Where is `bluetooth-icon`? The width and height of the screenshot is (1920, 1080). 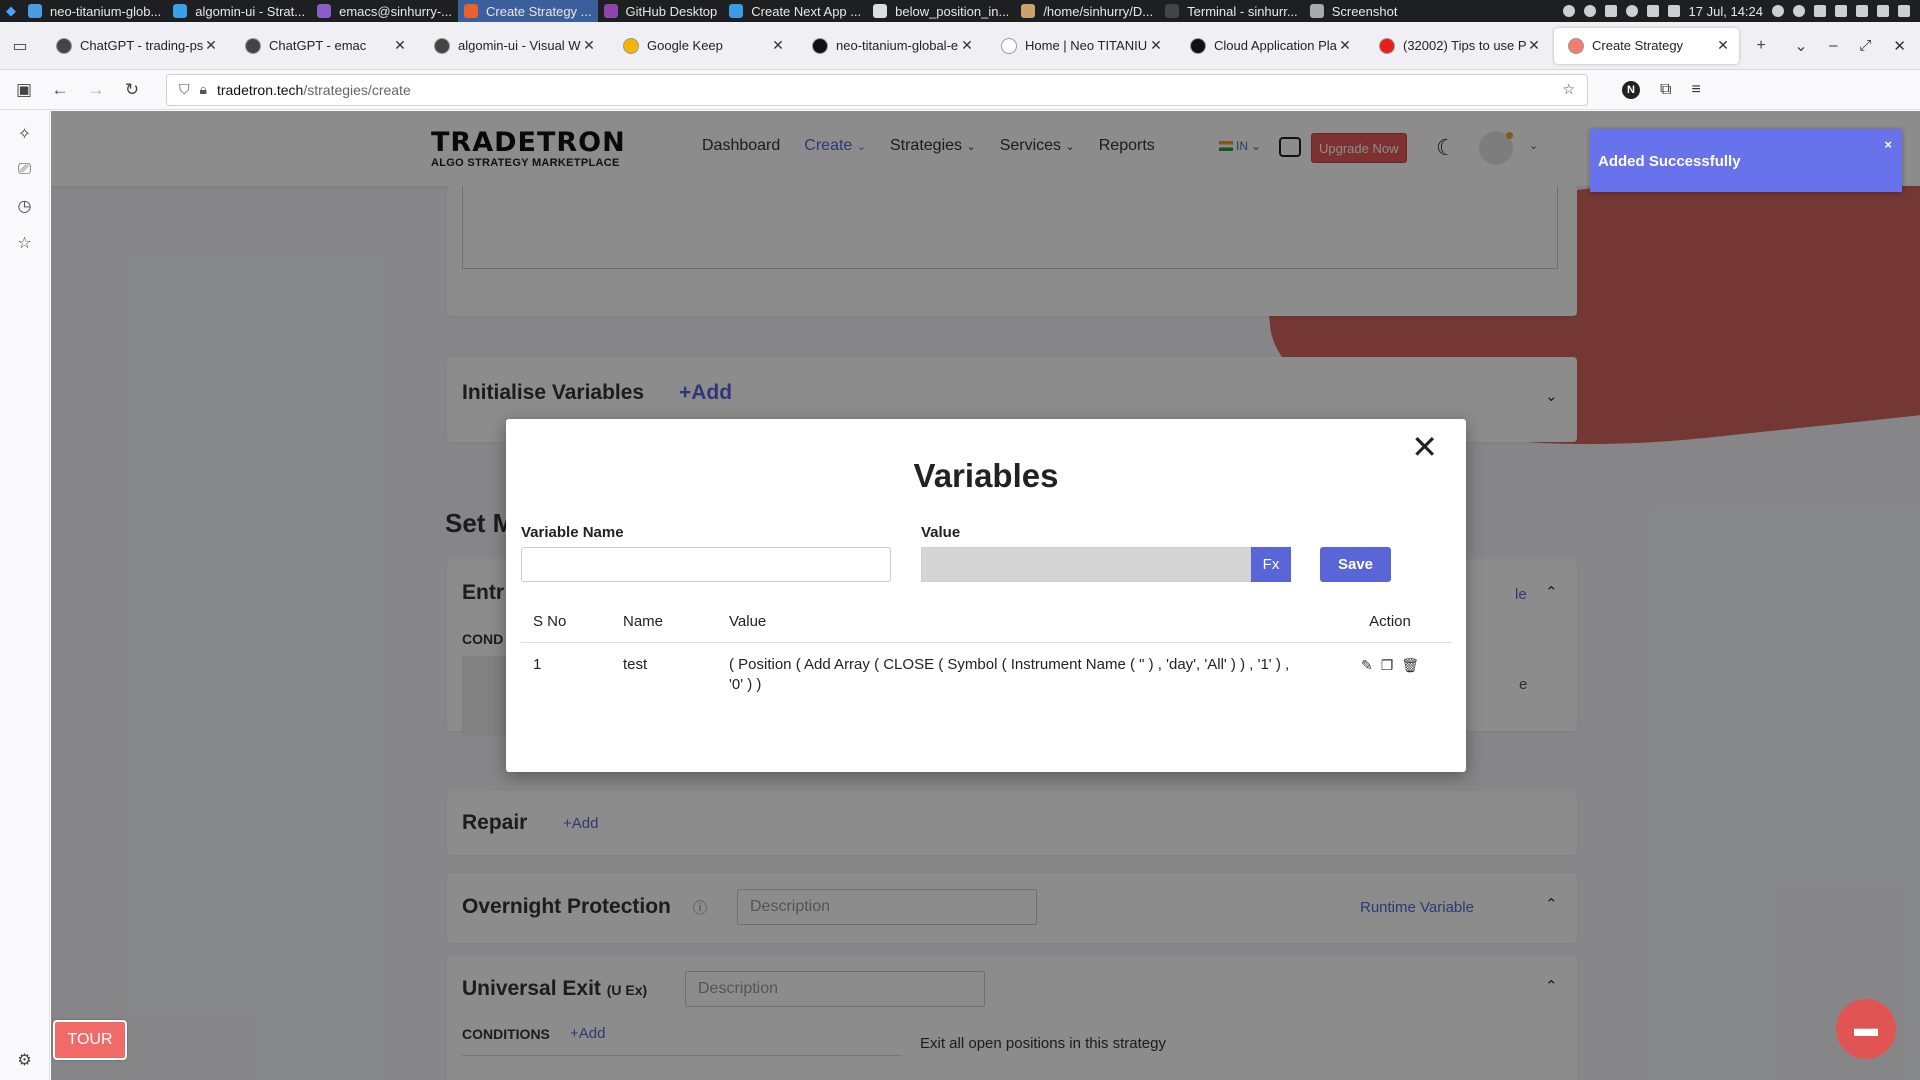
bluetooth-icon is located at coordinates (1568, 11).